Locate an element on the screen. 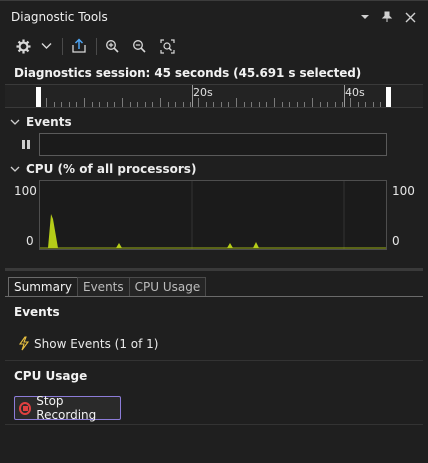  zoom-out-icon is located at coordinates (139, 46).